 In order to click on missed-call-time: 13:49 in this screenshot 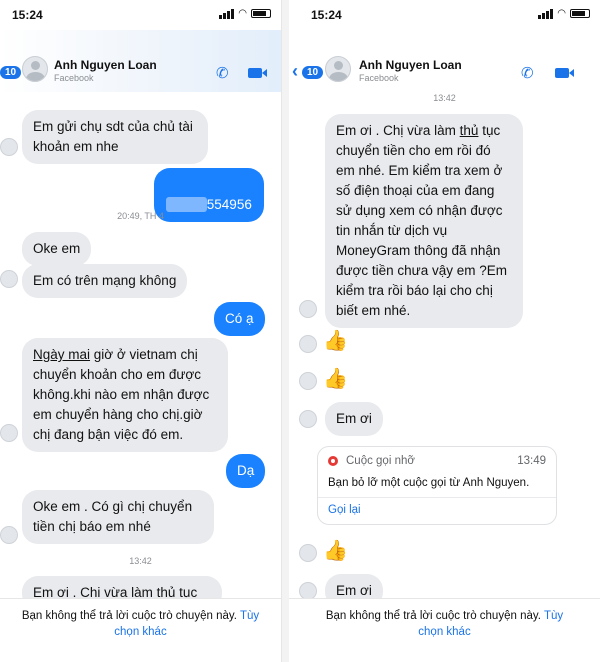, I will do `click(531, 461)`.